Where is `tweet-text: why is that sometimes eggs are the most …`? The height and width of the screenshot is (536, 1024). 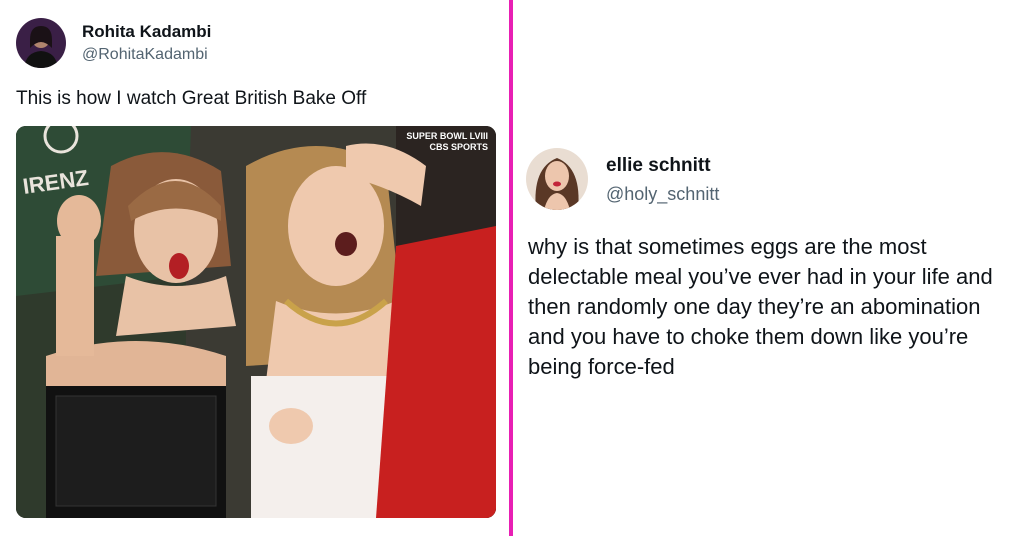 tweet-text: why is that sometimes eggs are the most … is located at coordinates (760, 306).